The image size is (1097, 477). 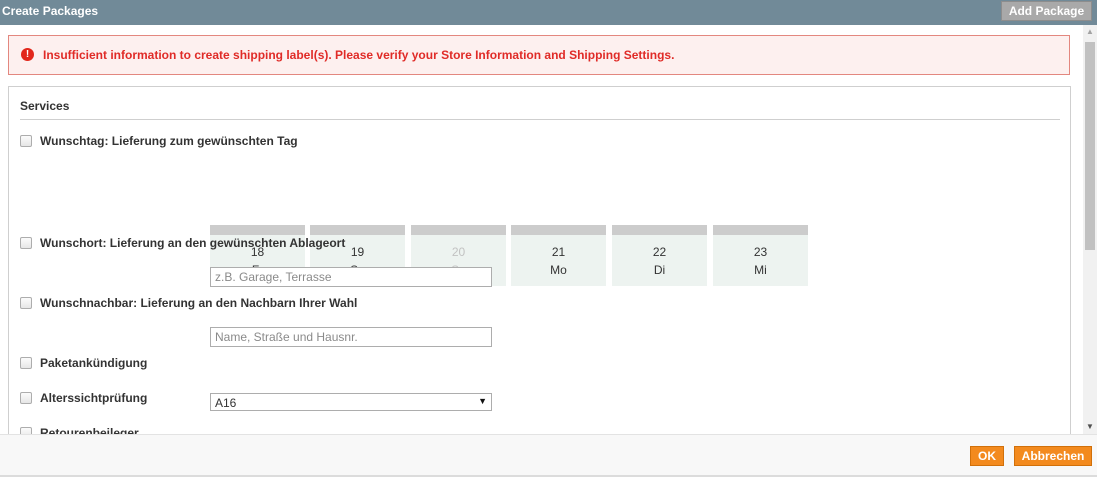 I want to click on alterssichtpruefung-select: A16 ▼, so click(x=351, y=402).